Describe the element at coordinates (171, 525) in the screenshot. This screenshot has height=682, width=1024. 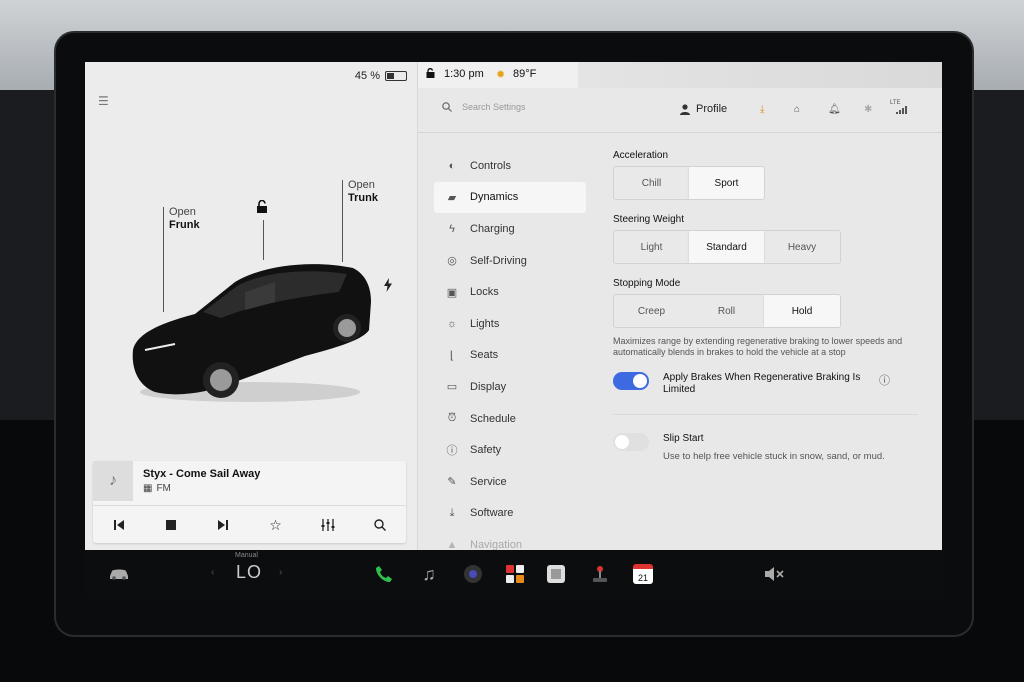
I see `stop-icon` at that location.